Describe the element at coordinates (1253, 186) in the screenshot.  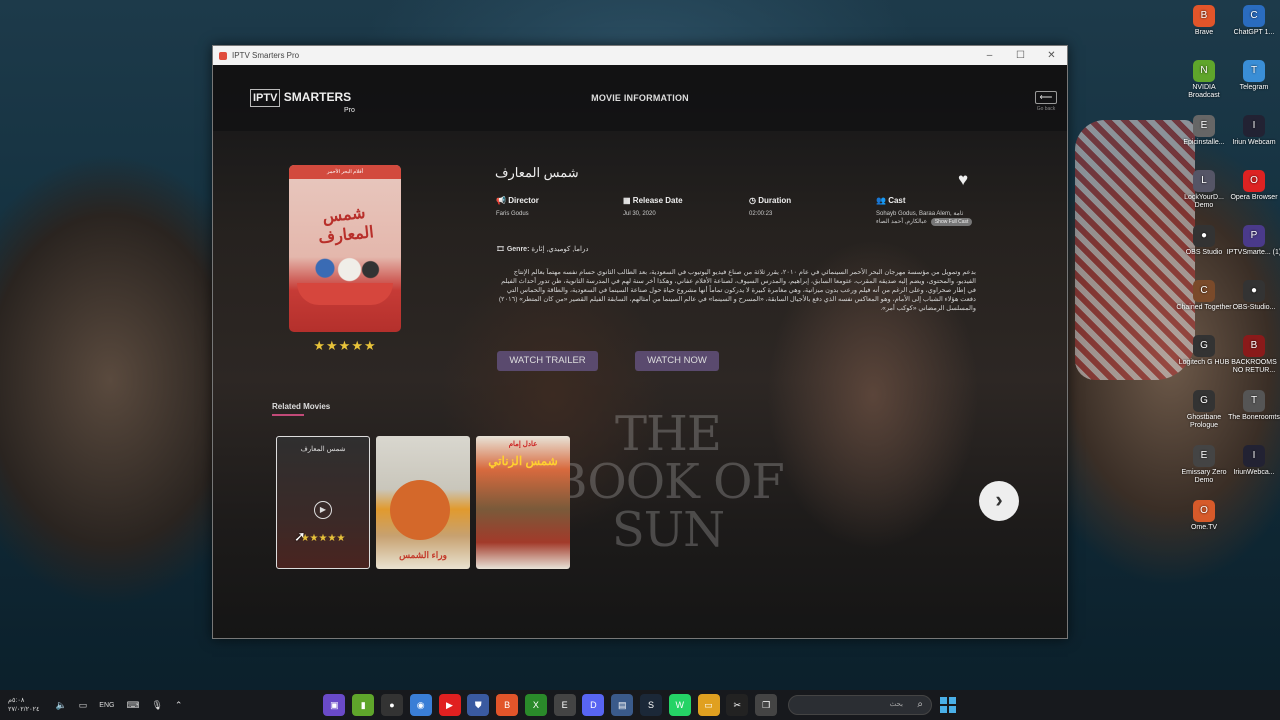
I see `desktop-icon: O Opera Browser` at that location.